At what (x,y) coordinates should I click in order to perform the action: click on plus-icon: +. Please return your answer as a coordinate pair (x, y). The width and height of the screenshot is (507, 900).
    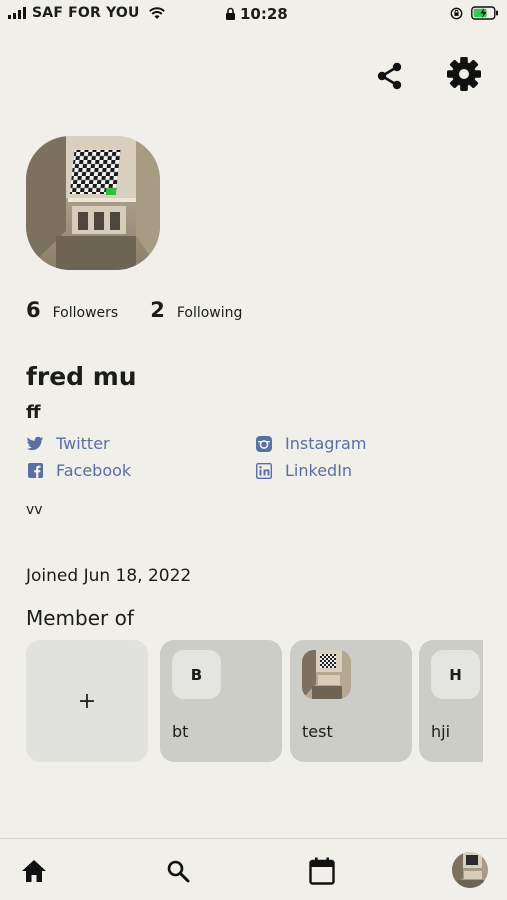
    Looking at the image, I should click on (87, 701).